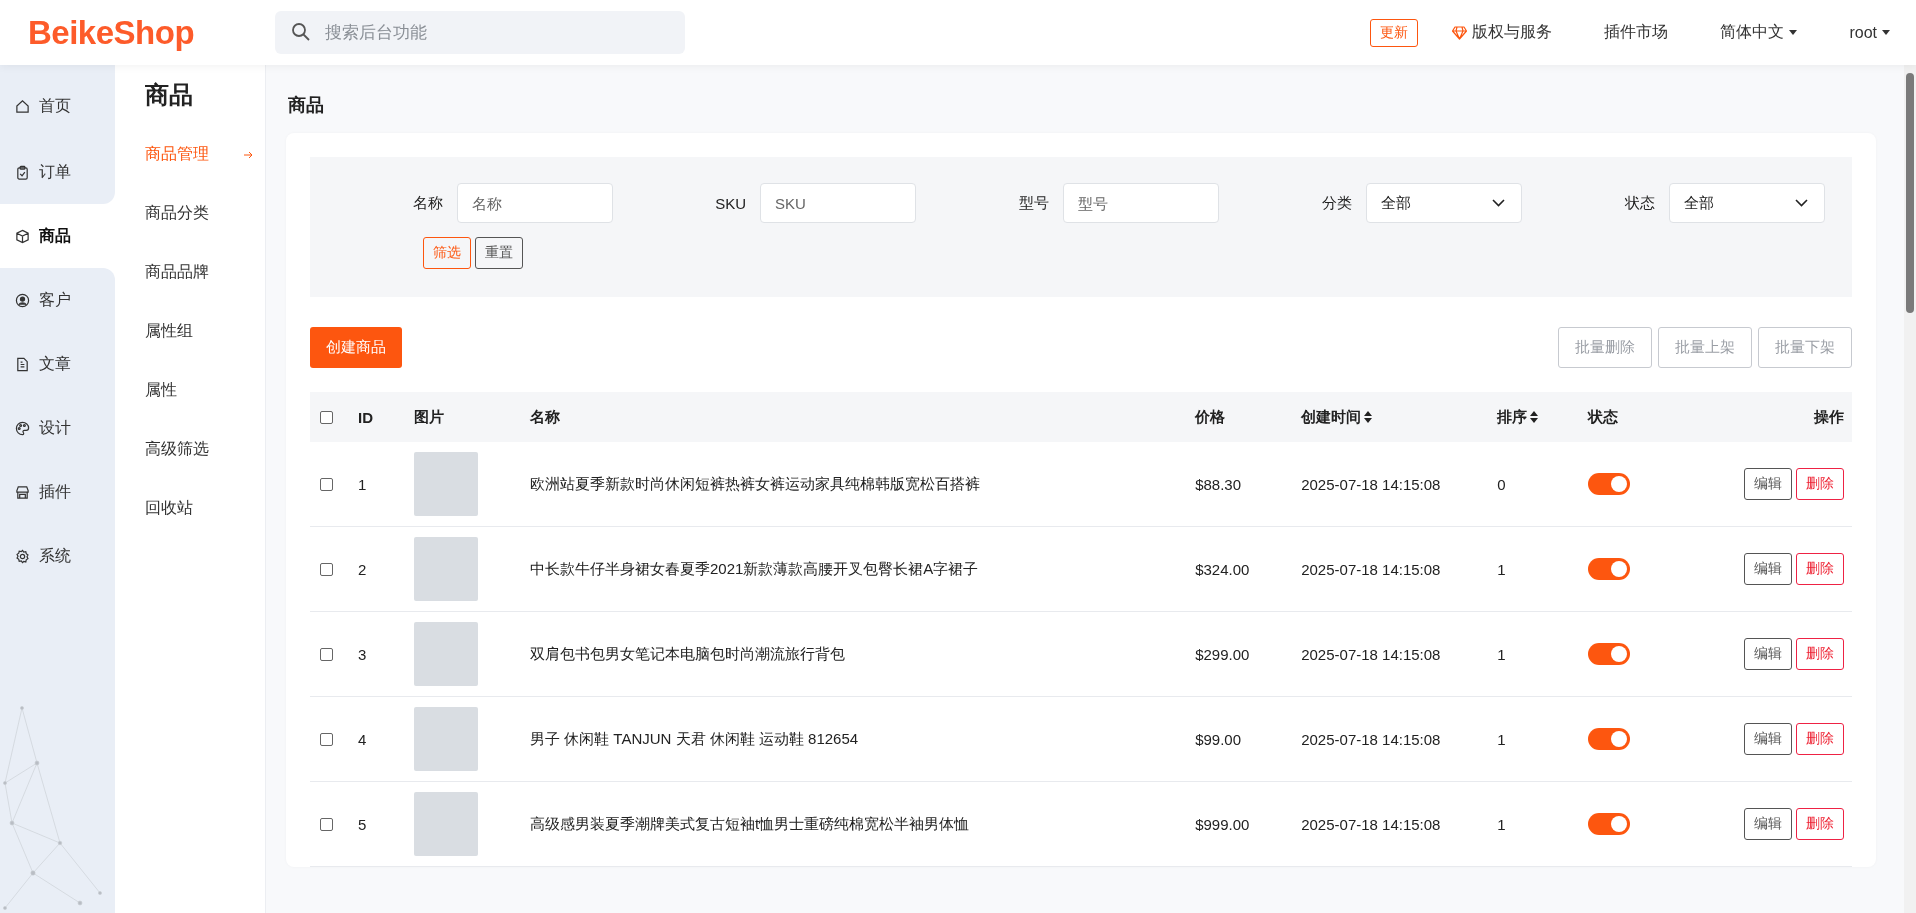 Image resolution: width=1916 pixels, height=913 pixels. What do you see at coordinates (306, 105) in the screenshot?
I see `page-title: 商品` at bounding box center [306, 105].